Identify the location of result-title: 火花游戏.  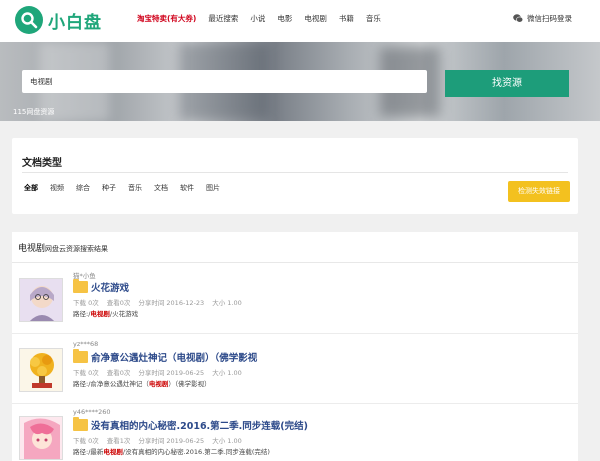
(110, 288).